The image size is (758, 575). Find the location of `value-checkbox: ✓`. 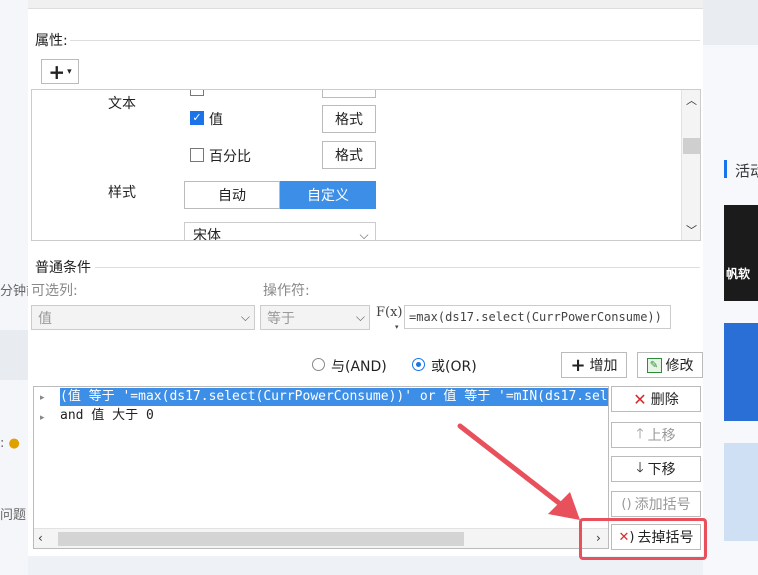

value-checkbox: ✓ is located at coordinates (197, 118).